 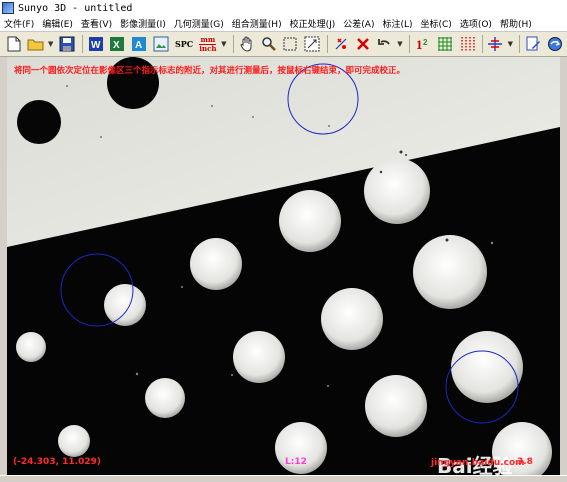 What do you see at coordinates (75, 8) in the screenshot?
I see `window-title: Sunyo 3D - untitled` at bounding box center [75, 8].